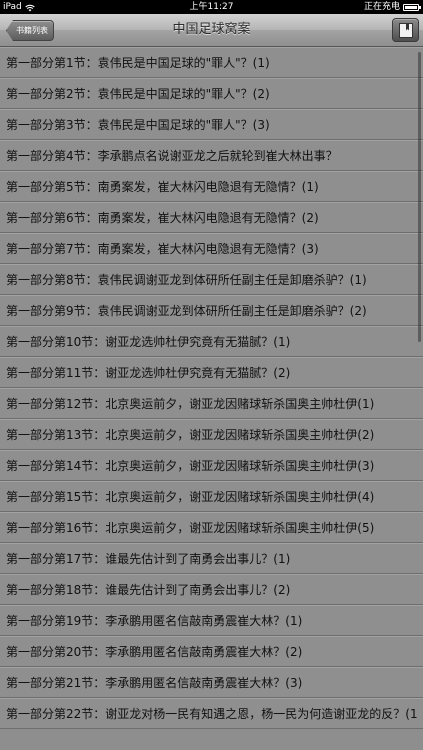  I want to click on chapter-list-item: 第一部分第20节：李承鹏用匿名信敲南勇震崔大林？(2), so click(211, 651).